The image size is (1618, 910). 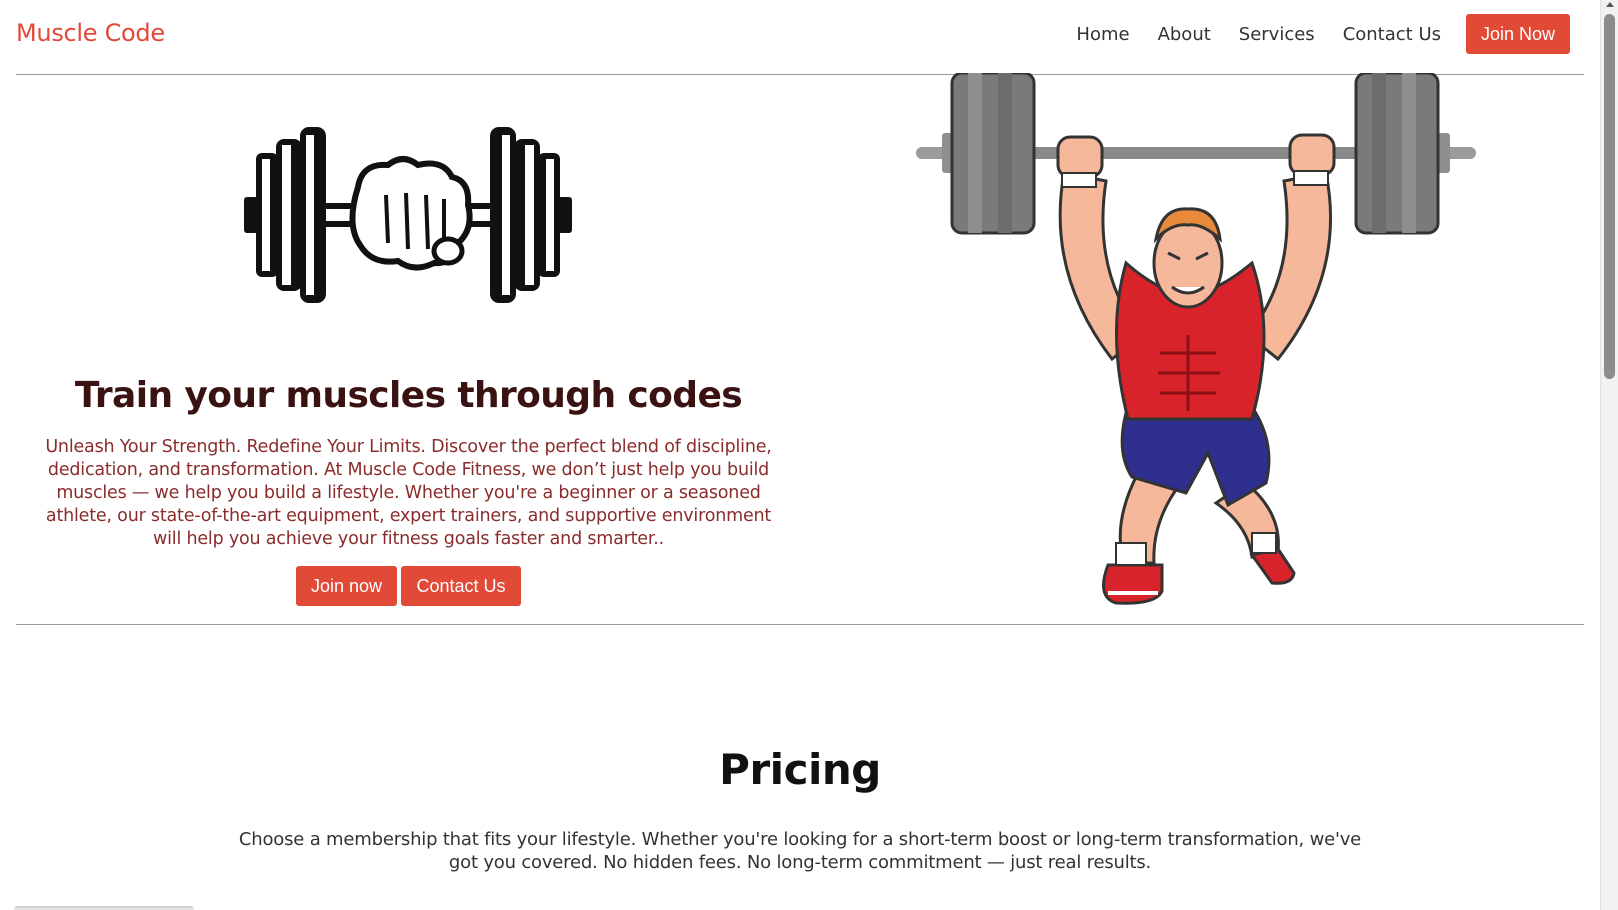 What do you see at coordinates (1330, 34) in the screenshot?
I see `main-nav: Home About Services Contact Us Join Now` at bounding box center [1330, 34].